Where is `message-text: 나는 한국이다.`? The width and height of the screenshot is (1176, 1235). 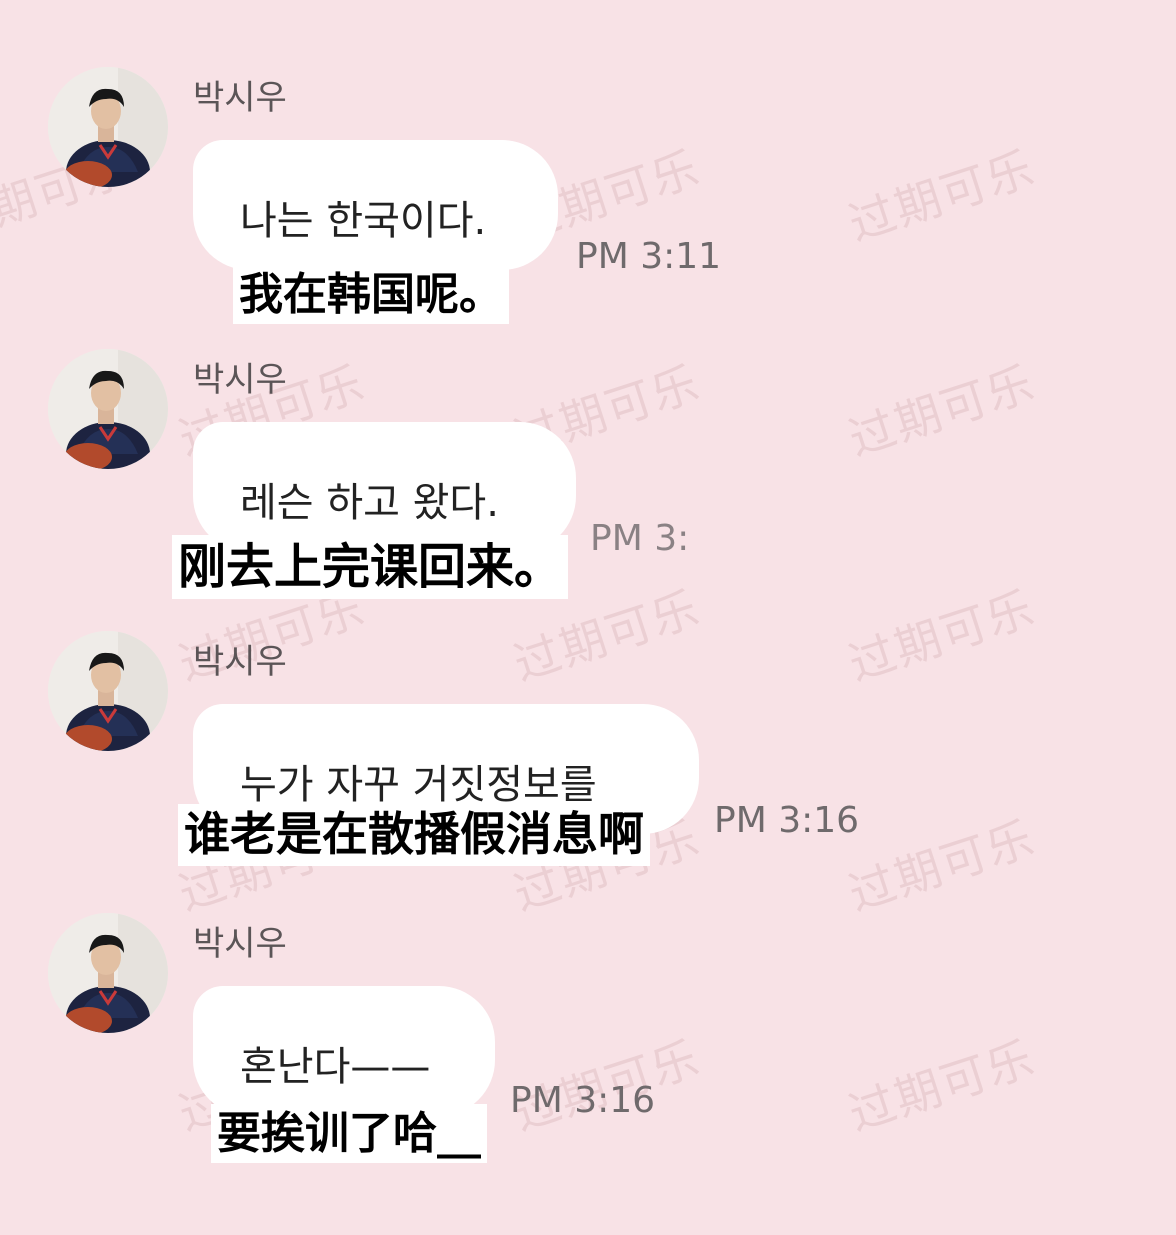
message-text: 나는 한국이다. is located at coordinates (363, 221).